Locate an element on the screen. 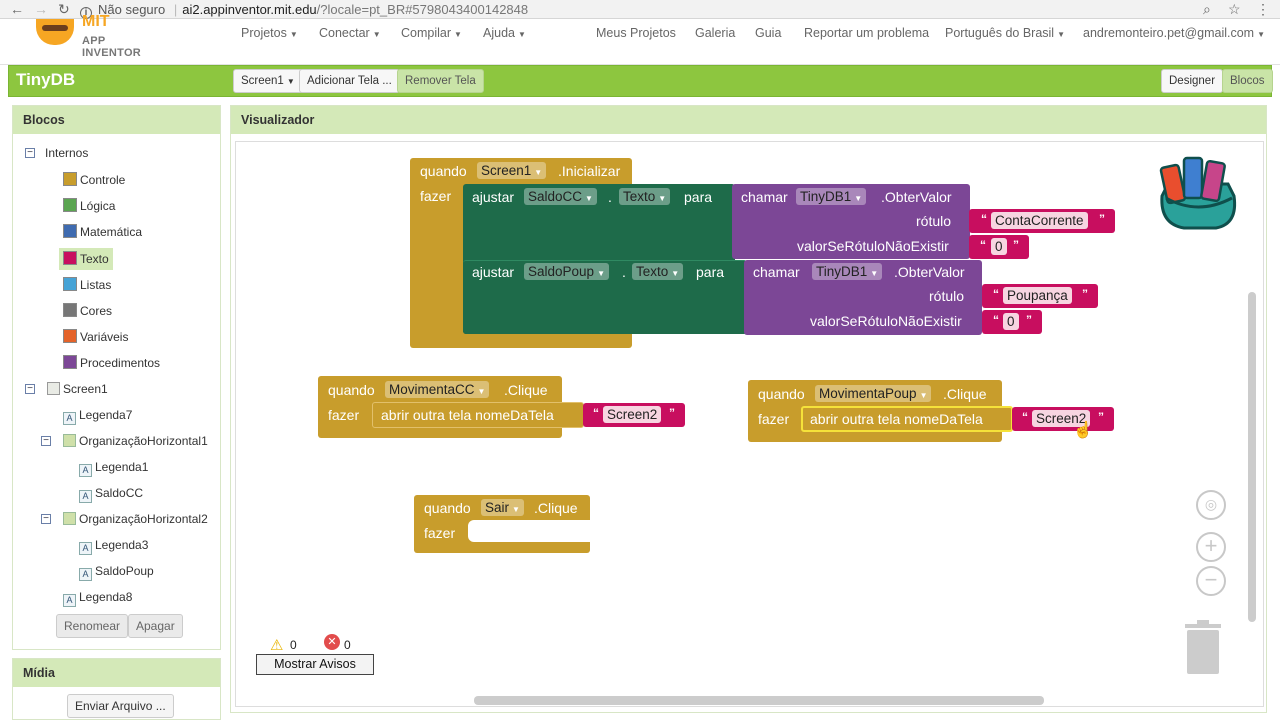 The image size is (1280, 720). category-logica: Lógica is located at coordinates (89, 206).